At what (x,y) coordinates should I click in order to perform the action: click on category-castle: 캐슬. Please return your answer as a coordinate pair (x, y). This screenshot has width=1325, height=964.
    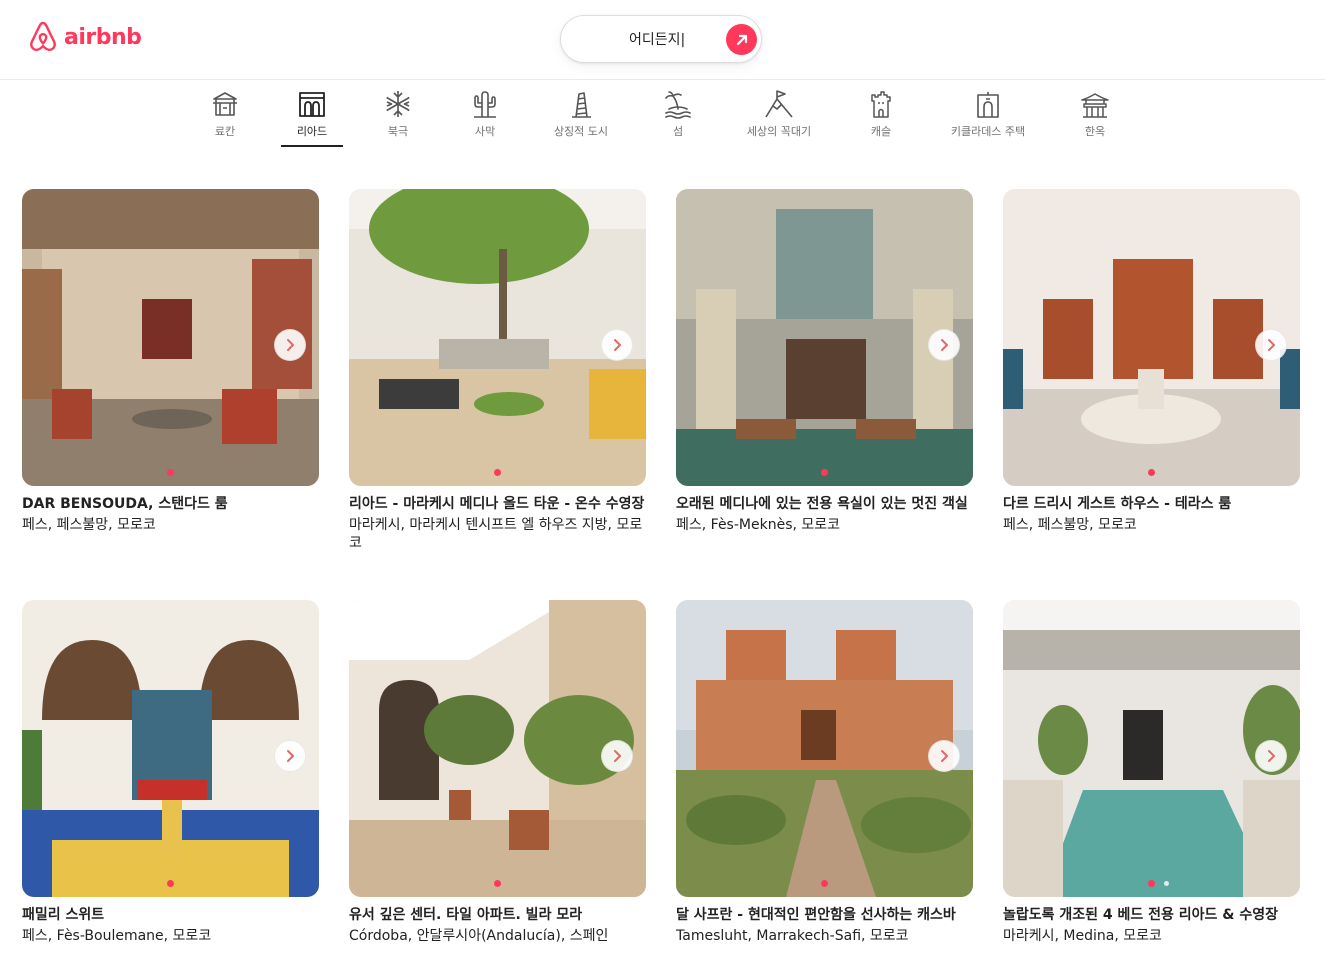
    Looking at the image, I should click on (881, 118).